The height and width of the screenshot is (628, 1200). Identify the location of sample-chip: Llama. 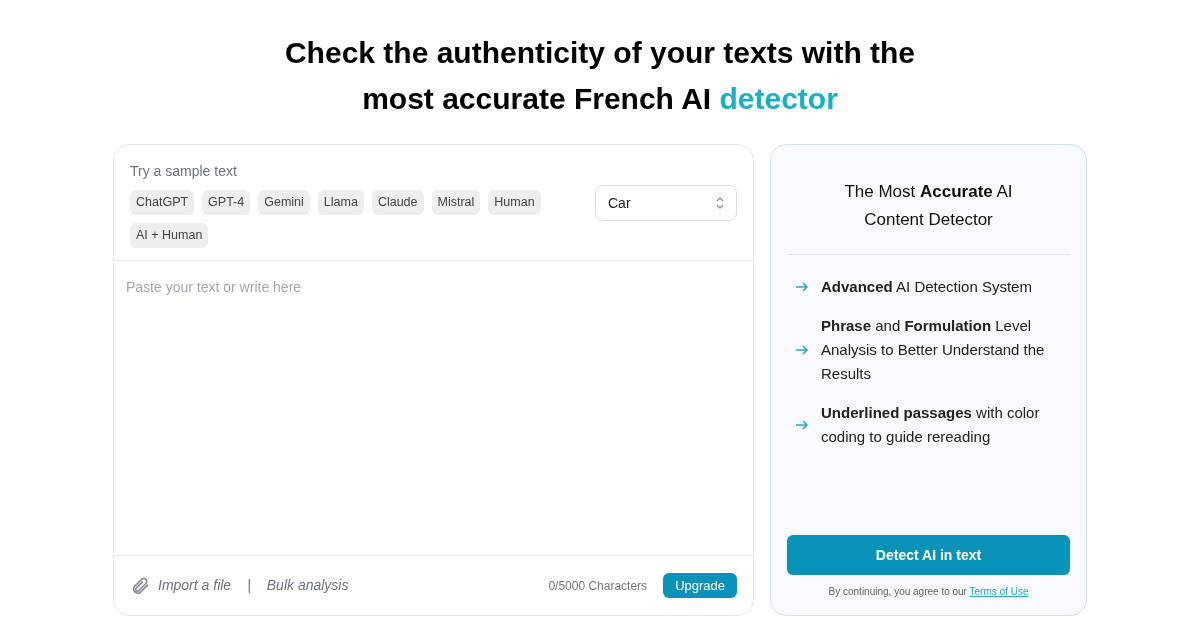
(340, 202).